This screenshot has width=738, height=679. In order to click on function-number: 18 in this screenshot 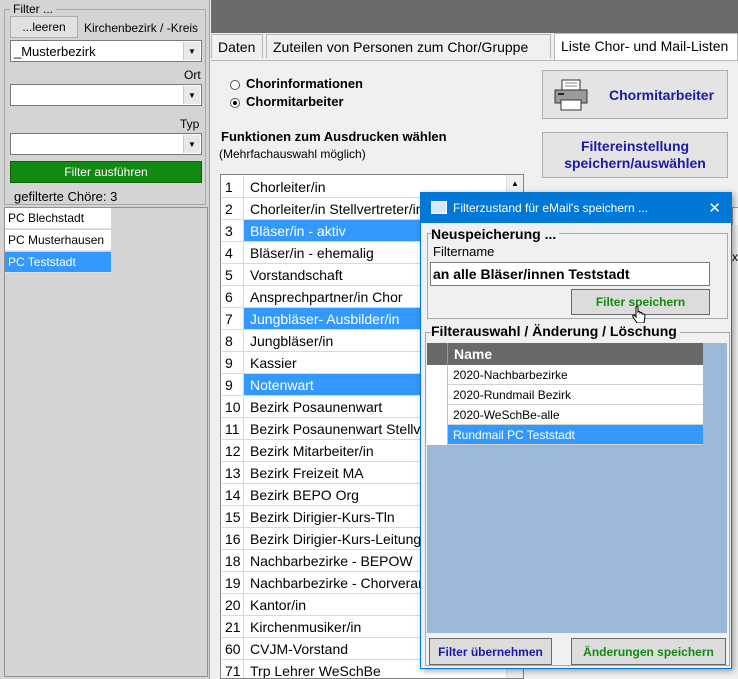, I will do `click(233, 560)`.